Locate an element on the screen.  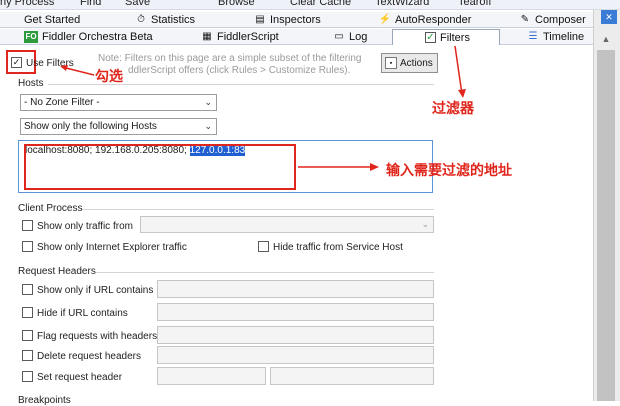
fo-icon: FO is located at coordinates (31, 36).